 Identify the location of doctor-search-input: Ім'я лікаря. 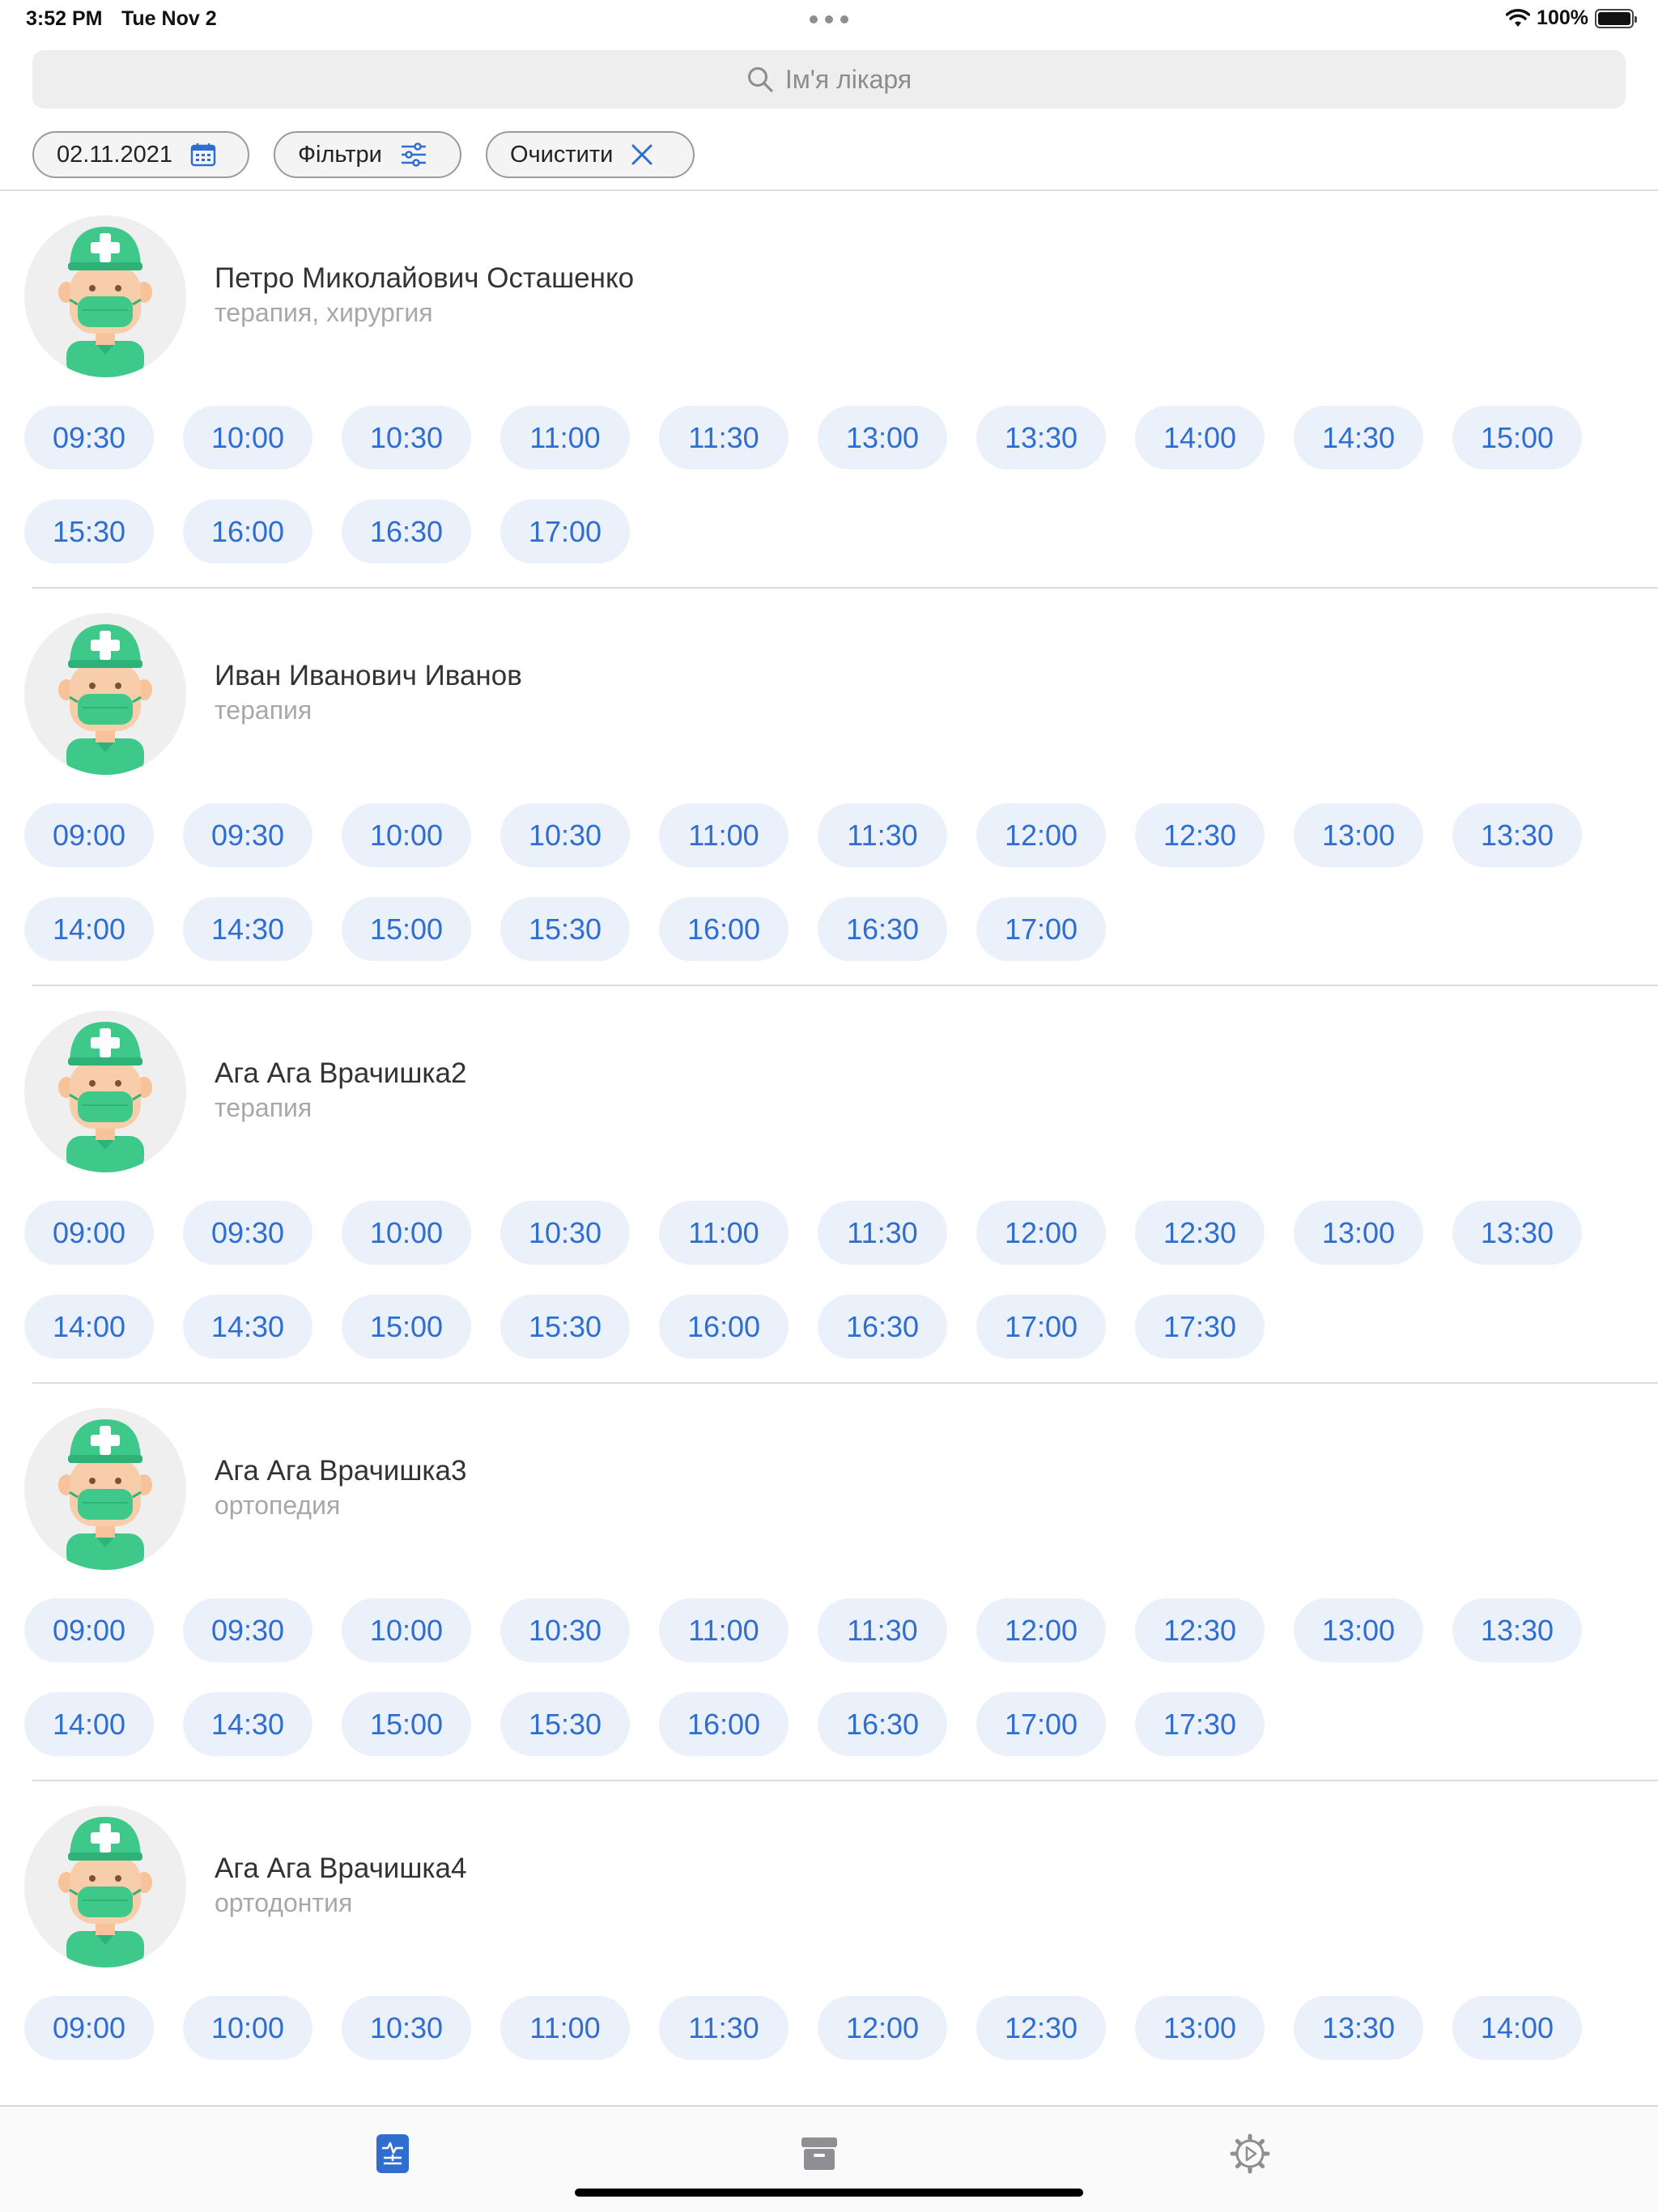
(829, 79).